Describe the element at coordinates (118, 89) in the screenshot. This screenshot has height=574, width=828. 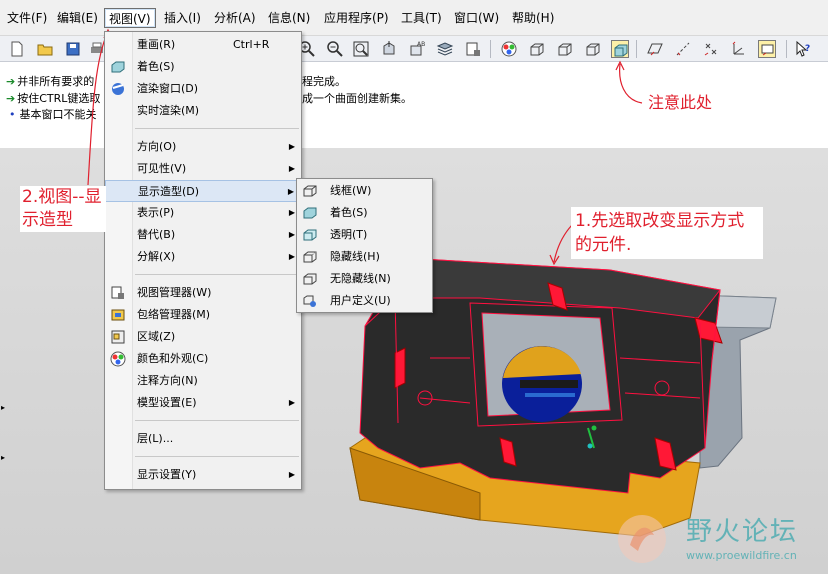
I see `render-window-icon` at that location.